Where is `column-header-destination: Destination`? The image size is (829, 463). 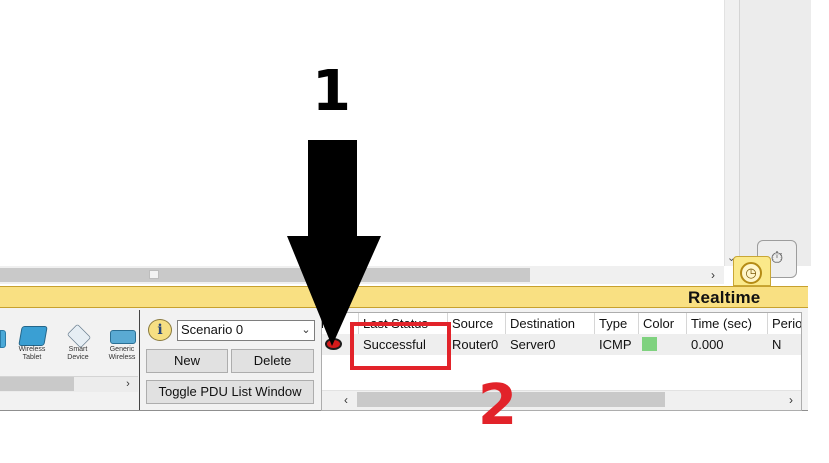 column-header-destination: Destination is located at coordinates (550, 323).